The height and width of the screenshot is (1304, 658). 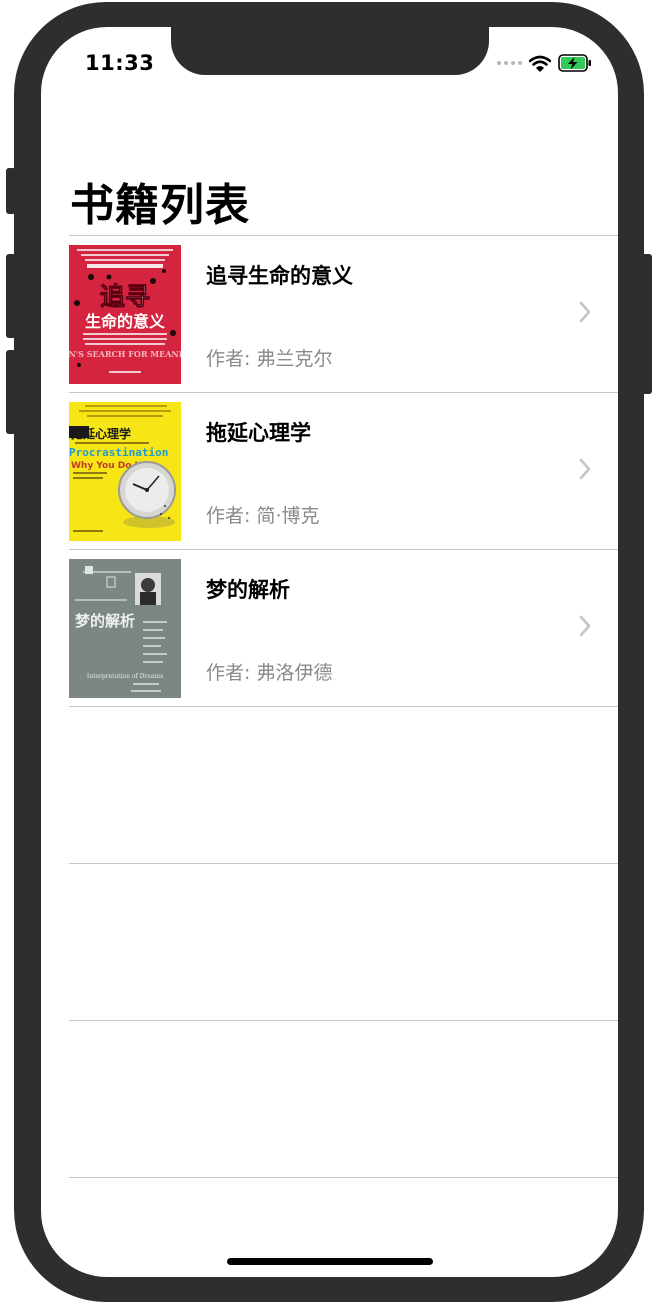 What do you see at coordinates (258, 433) in the screenshot?
I see `book-title: 拖延心理学` at bounding box center [258, 433].